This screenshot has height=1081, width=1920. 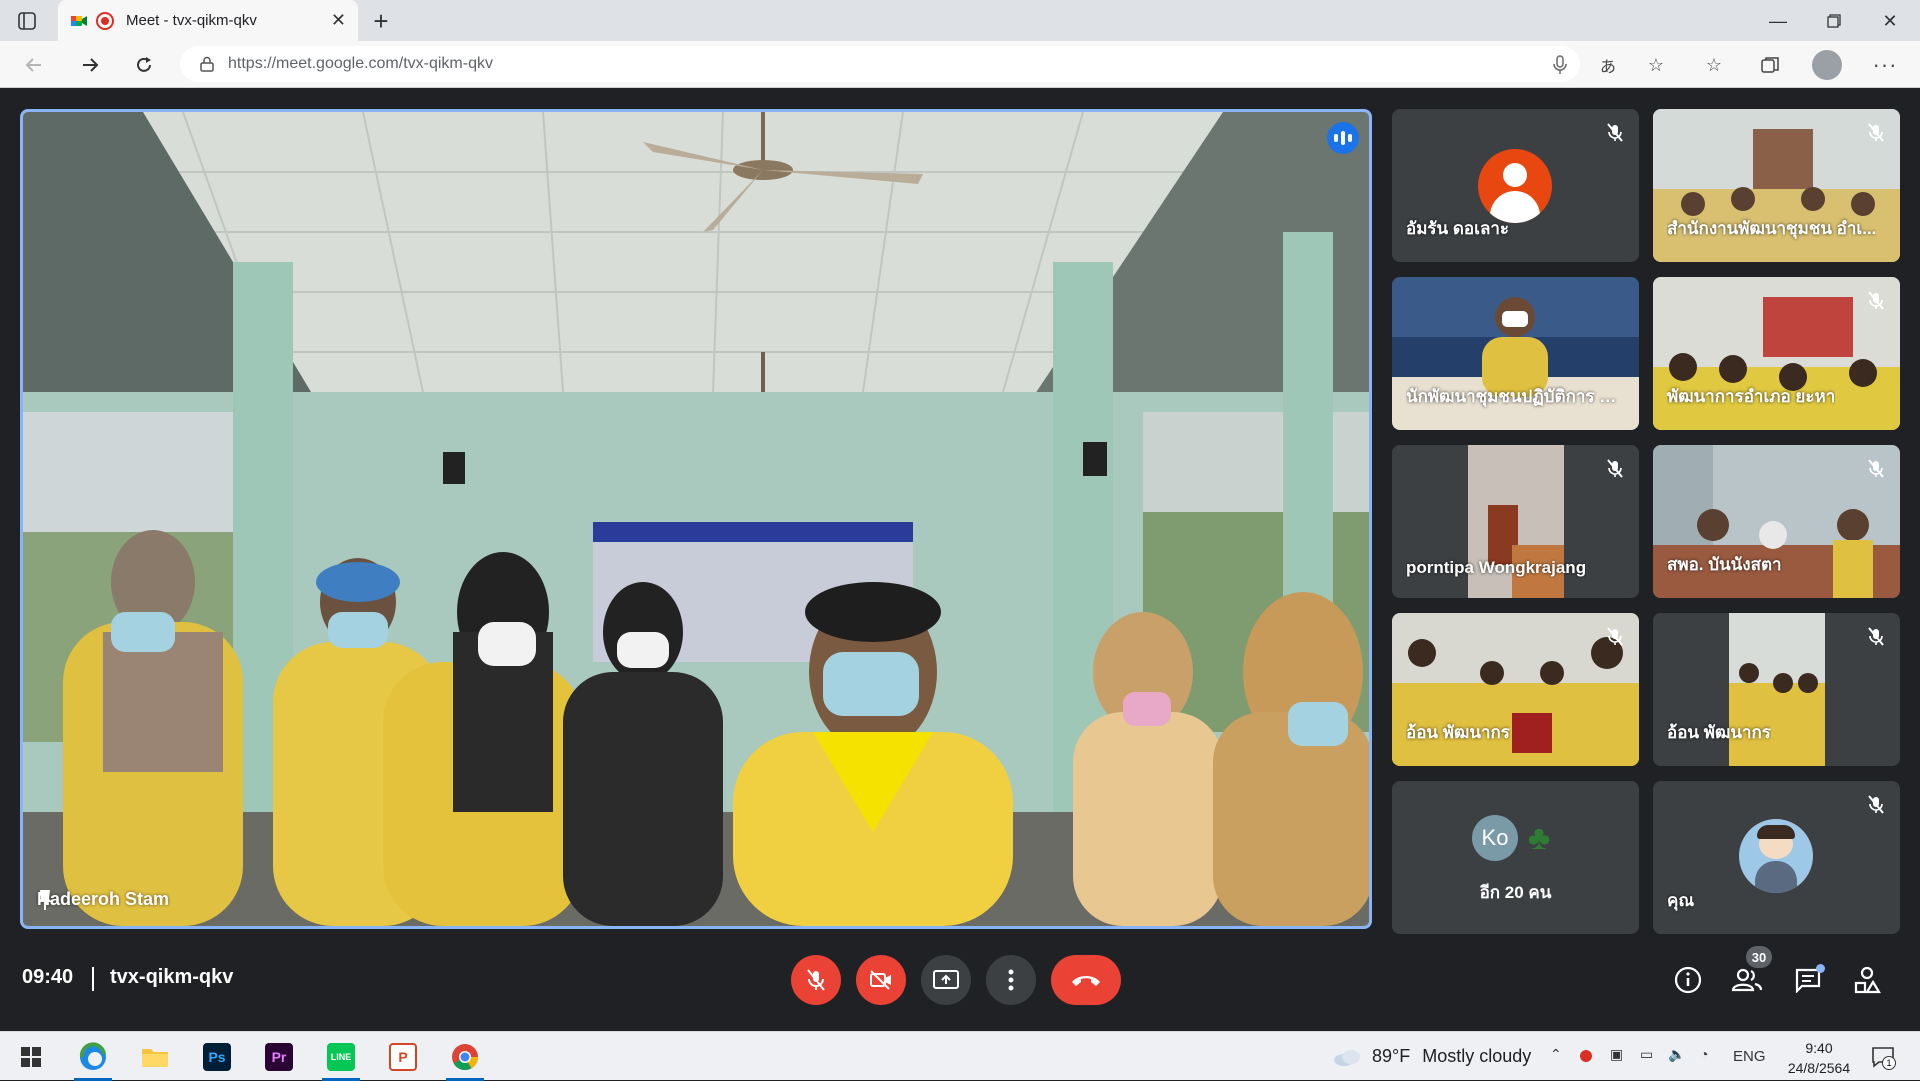 What do you see at coordinates (1819, 1048) in the screenshot?
I see `system-time: 9:40` at bounding box center [1819, 1048].